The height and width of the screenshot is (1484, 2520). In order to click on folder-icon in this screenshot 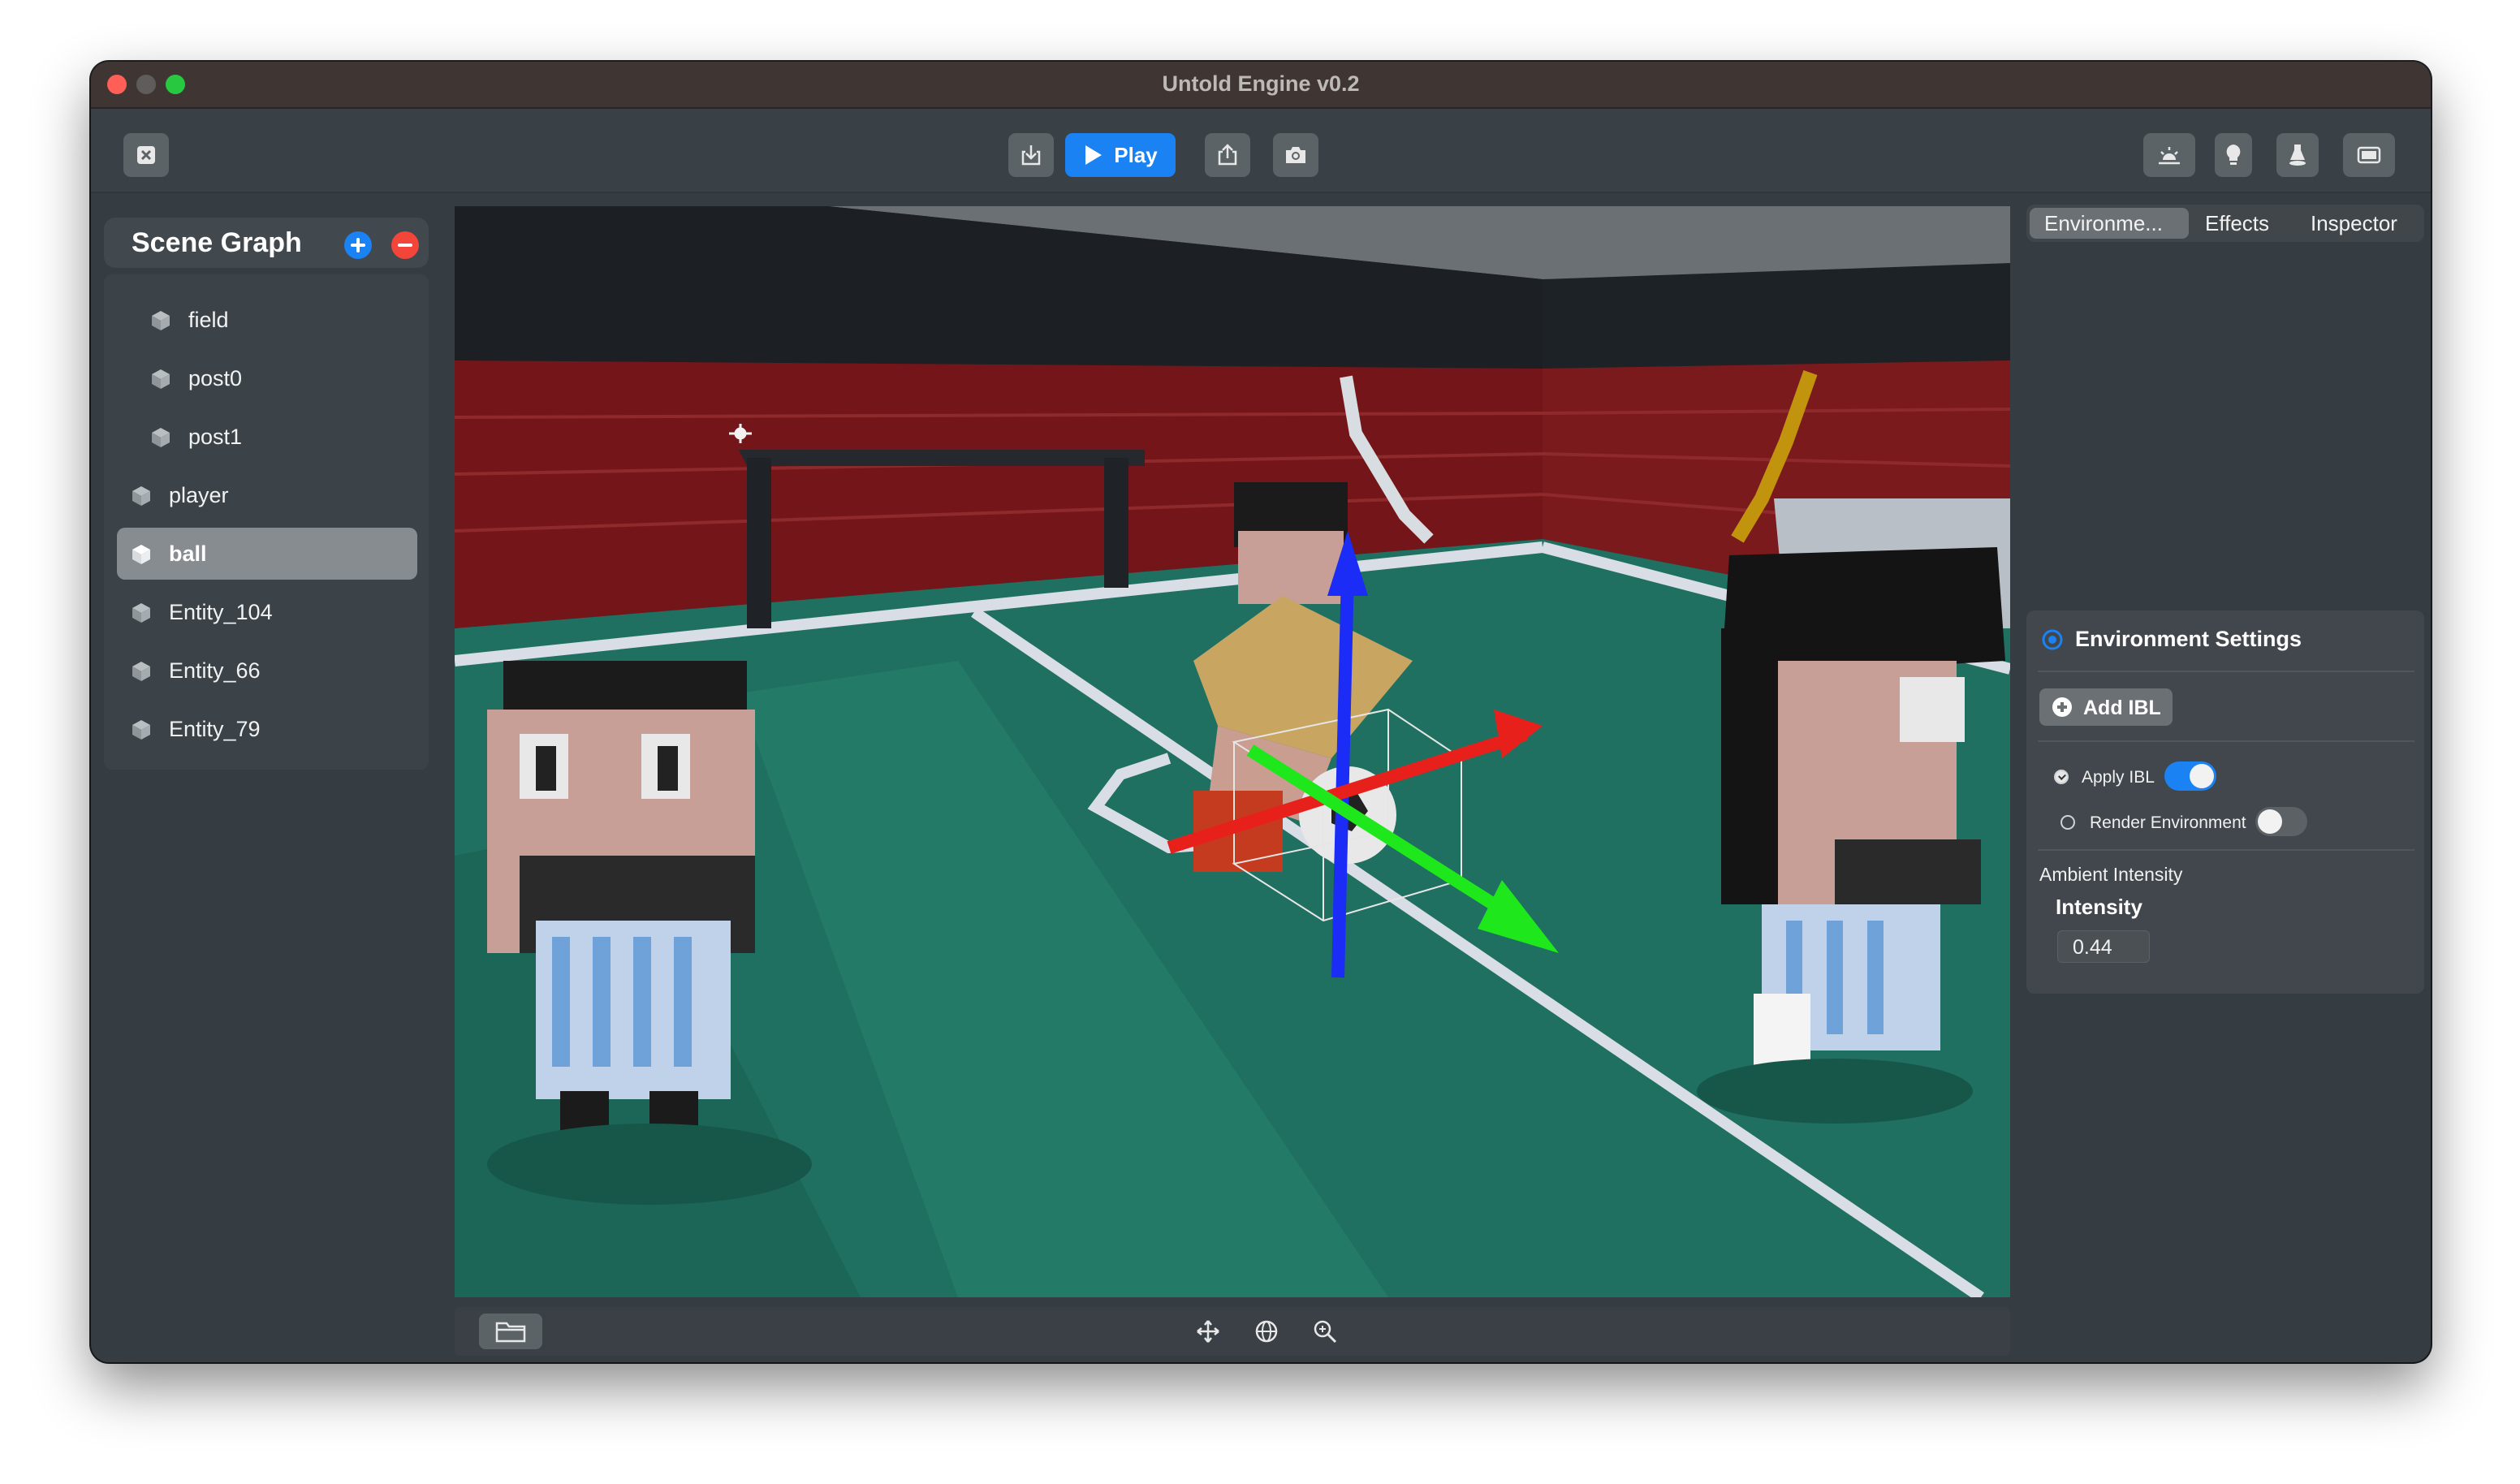, I will do `click(511, 1332)`.